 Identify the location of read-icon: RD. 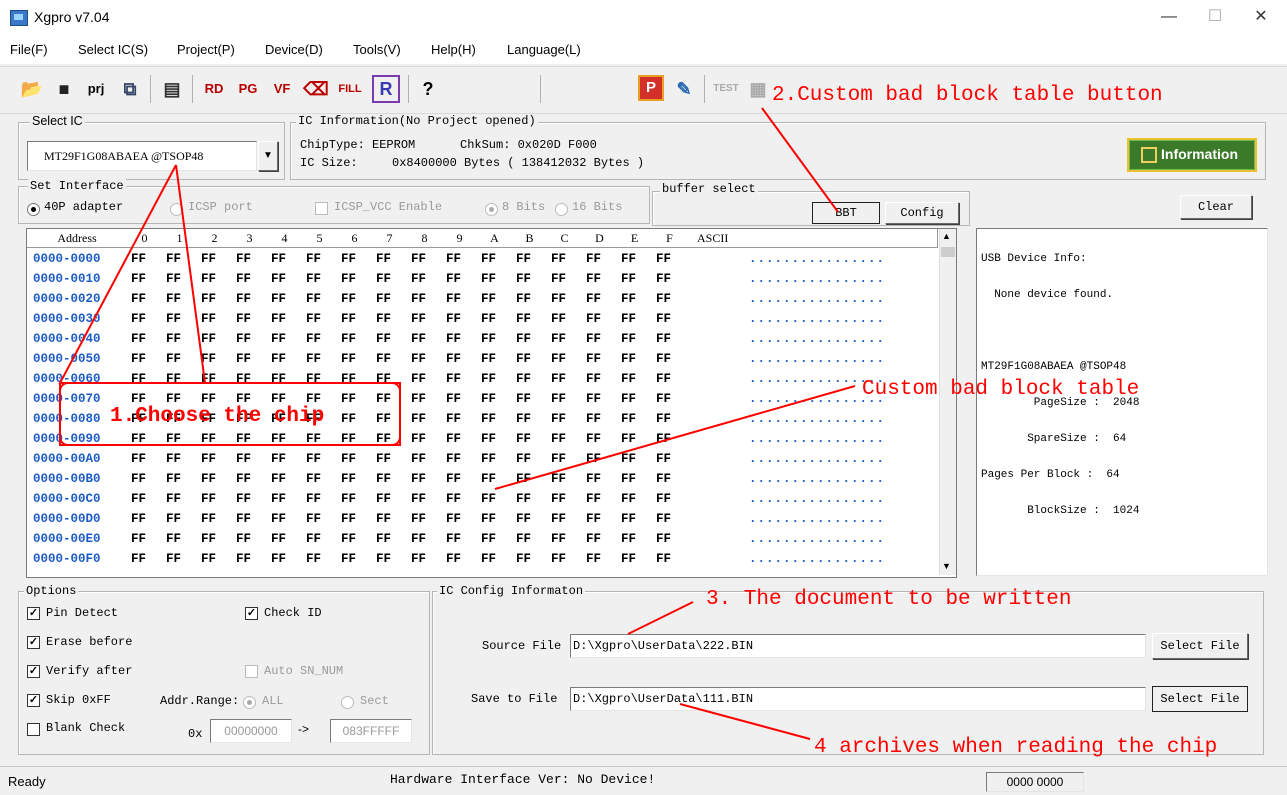
(214, 89).